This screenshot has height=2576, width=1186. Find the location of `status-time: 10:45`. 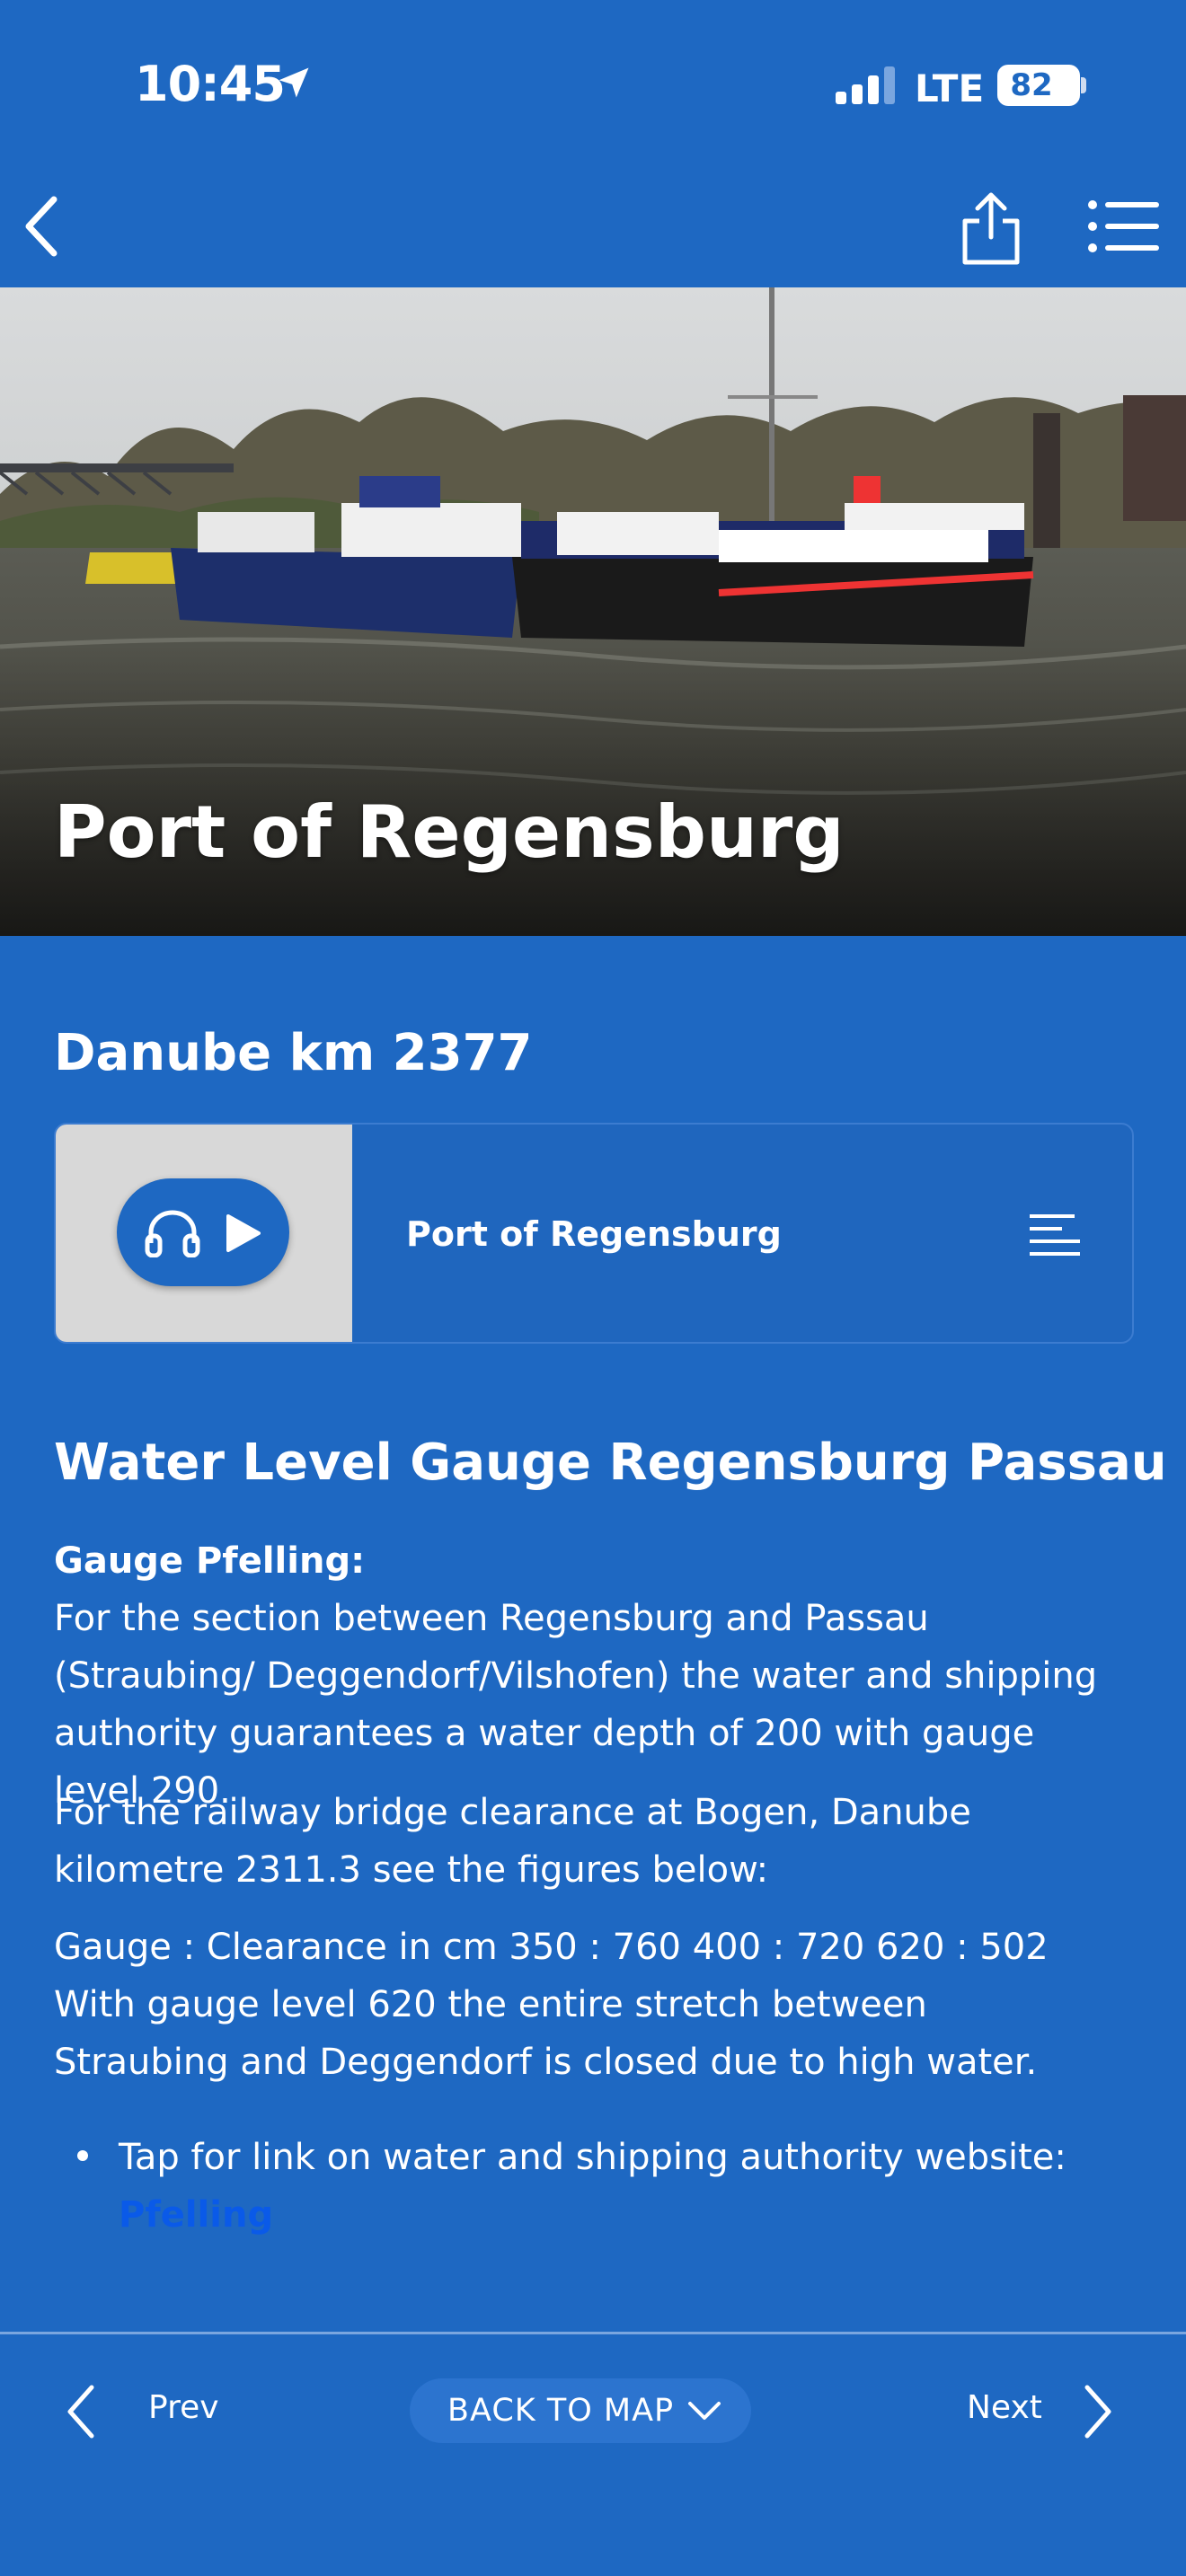

status-time: 10:45 is located at coordinates (210, 84).